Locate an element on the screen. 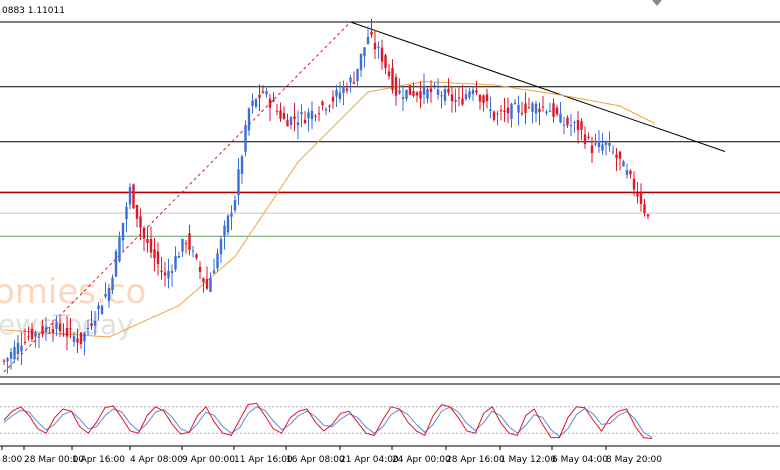 The height and width of the screenshot is (470, 780). x-tick-label: 6 May 04:00 is located at coordinates (580, 460).